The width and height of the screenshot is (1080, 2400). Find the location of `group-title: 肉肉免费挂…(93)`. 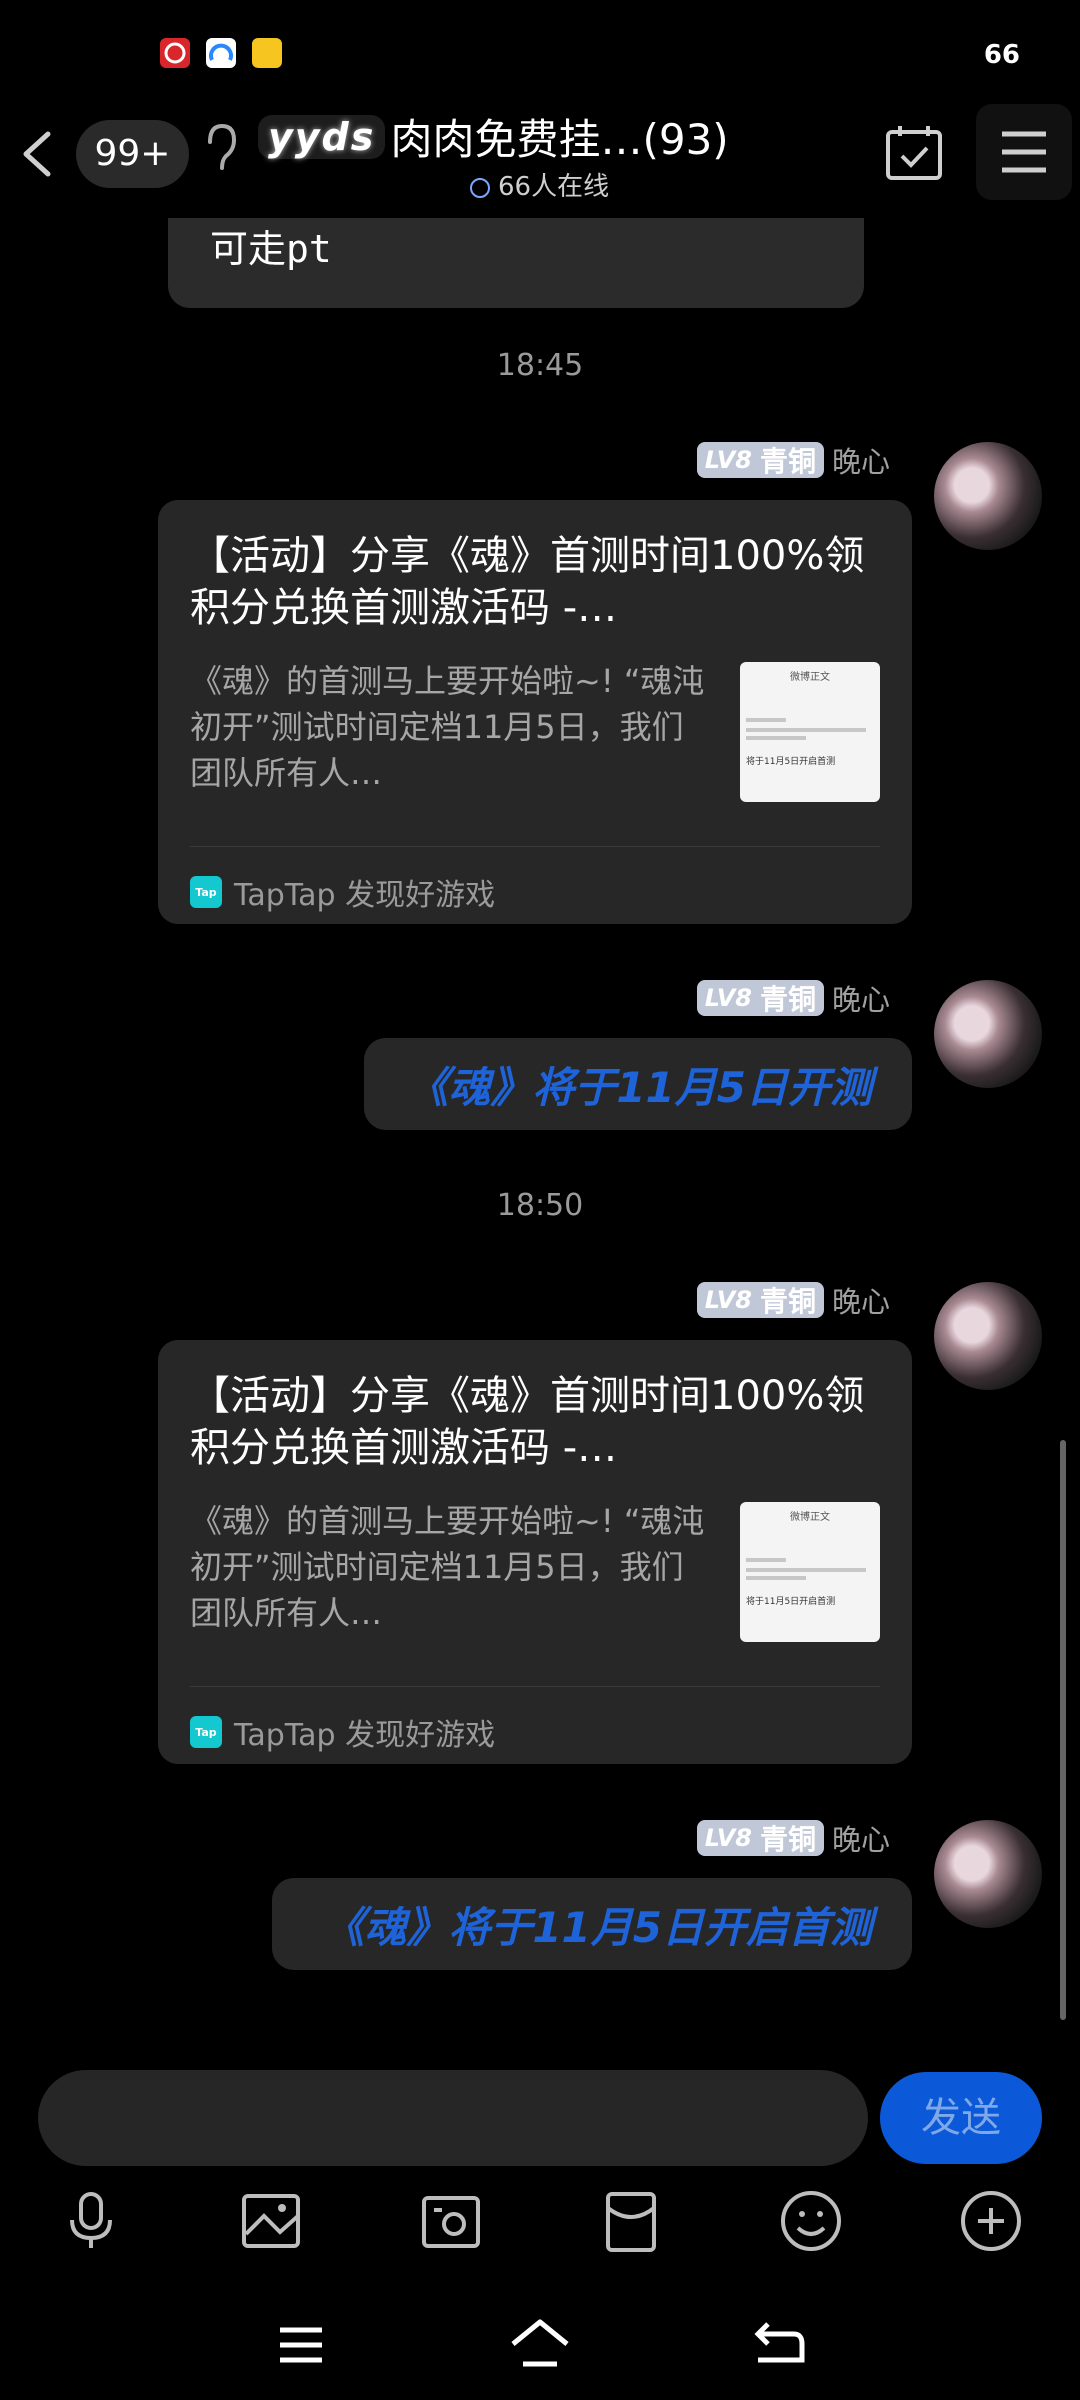

group-title: 肉肉免费挂…(93) is located at coordinates (559, 139).